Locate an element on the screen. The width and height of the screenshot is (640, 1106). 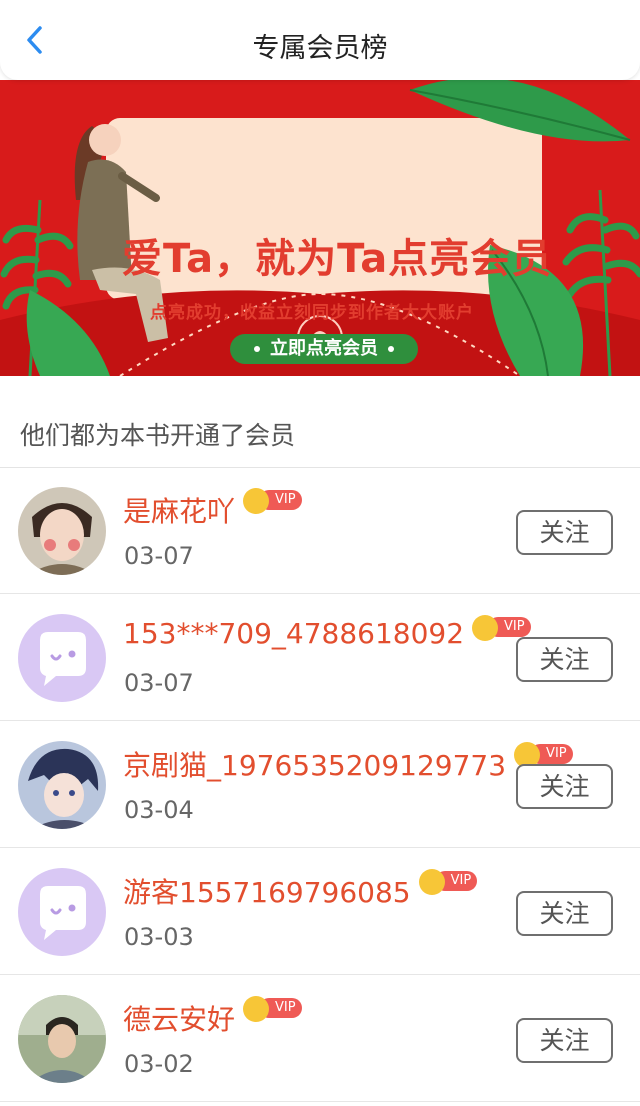
member-date: 03-02 is located at coordinates (159, 1064).